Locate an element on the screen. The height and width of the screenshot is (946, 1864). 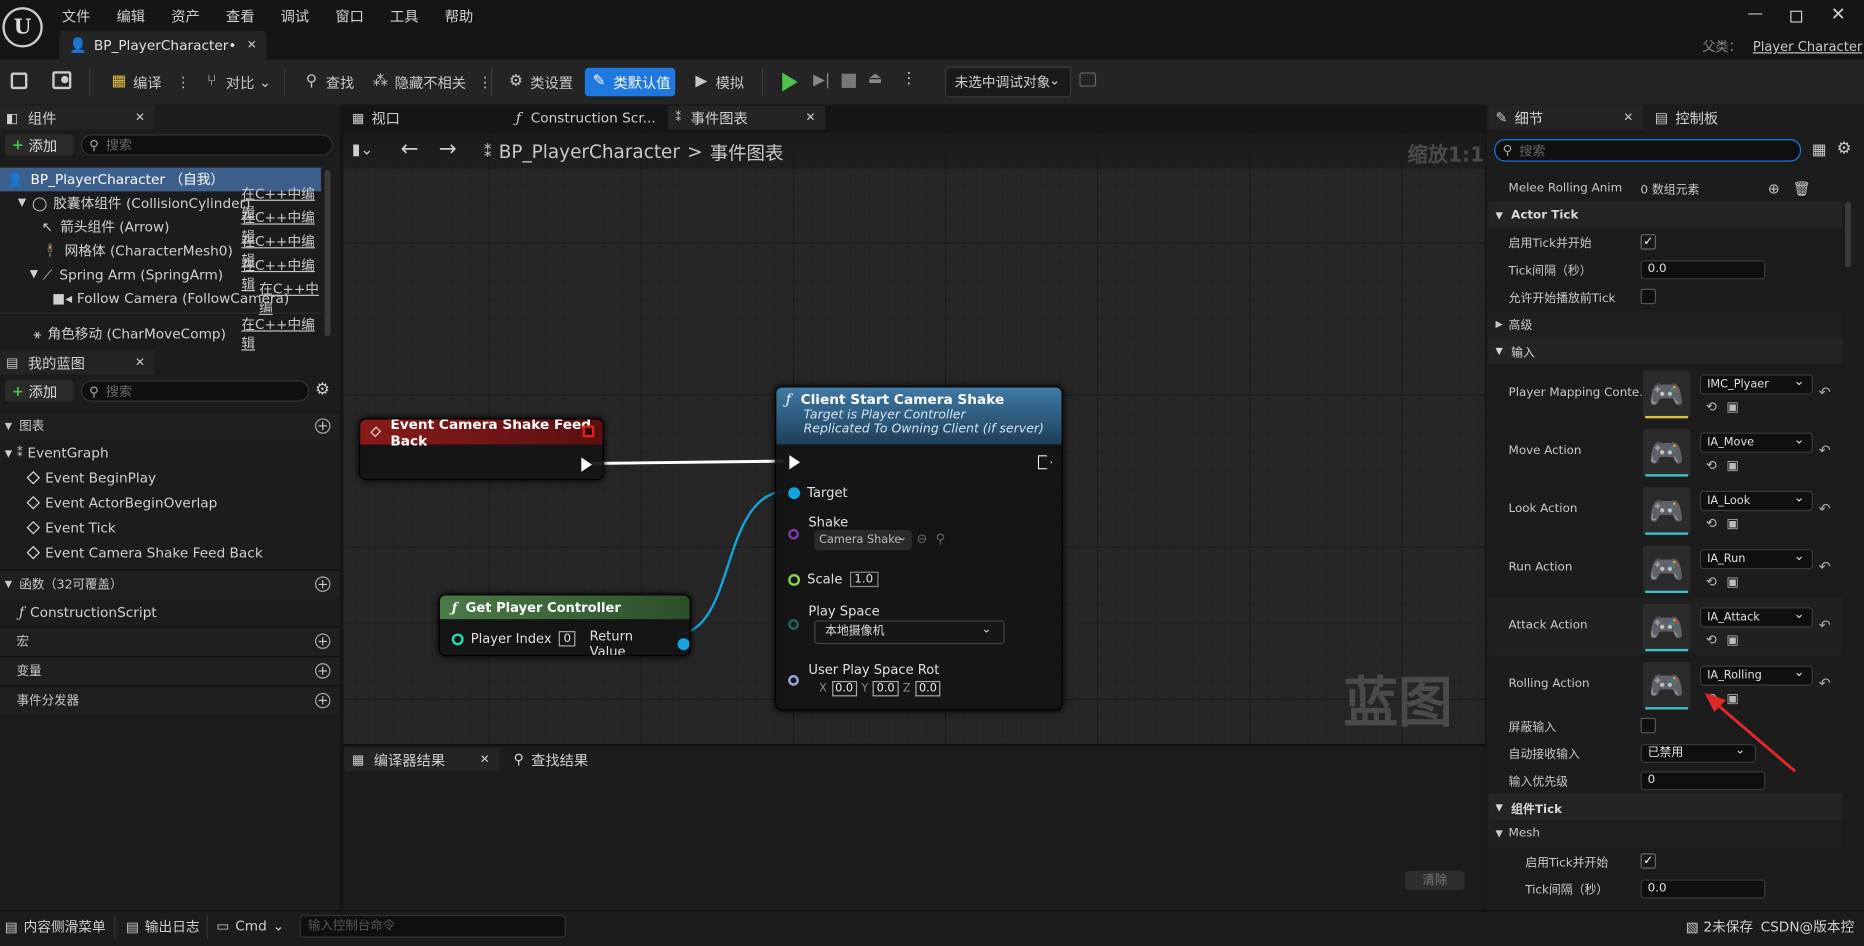
mapping-context-thumbnail: 🎮 is located at coordinates (1666, 394).